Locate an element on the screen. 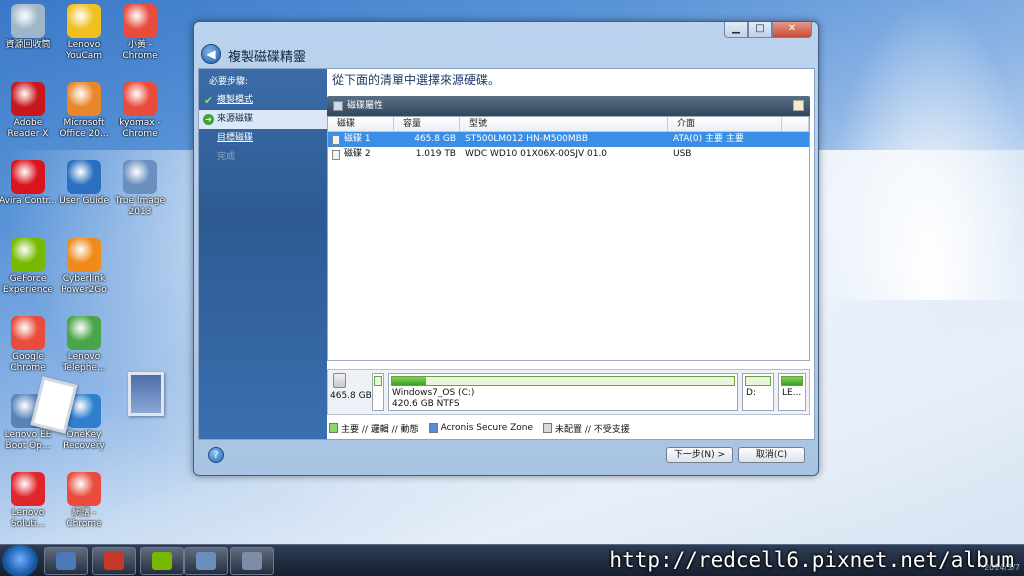 This screenshot has height=576, width=1024. step-label: 複製模式 is located at coordinates (235, 100).